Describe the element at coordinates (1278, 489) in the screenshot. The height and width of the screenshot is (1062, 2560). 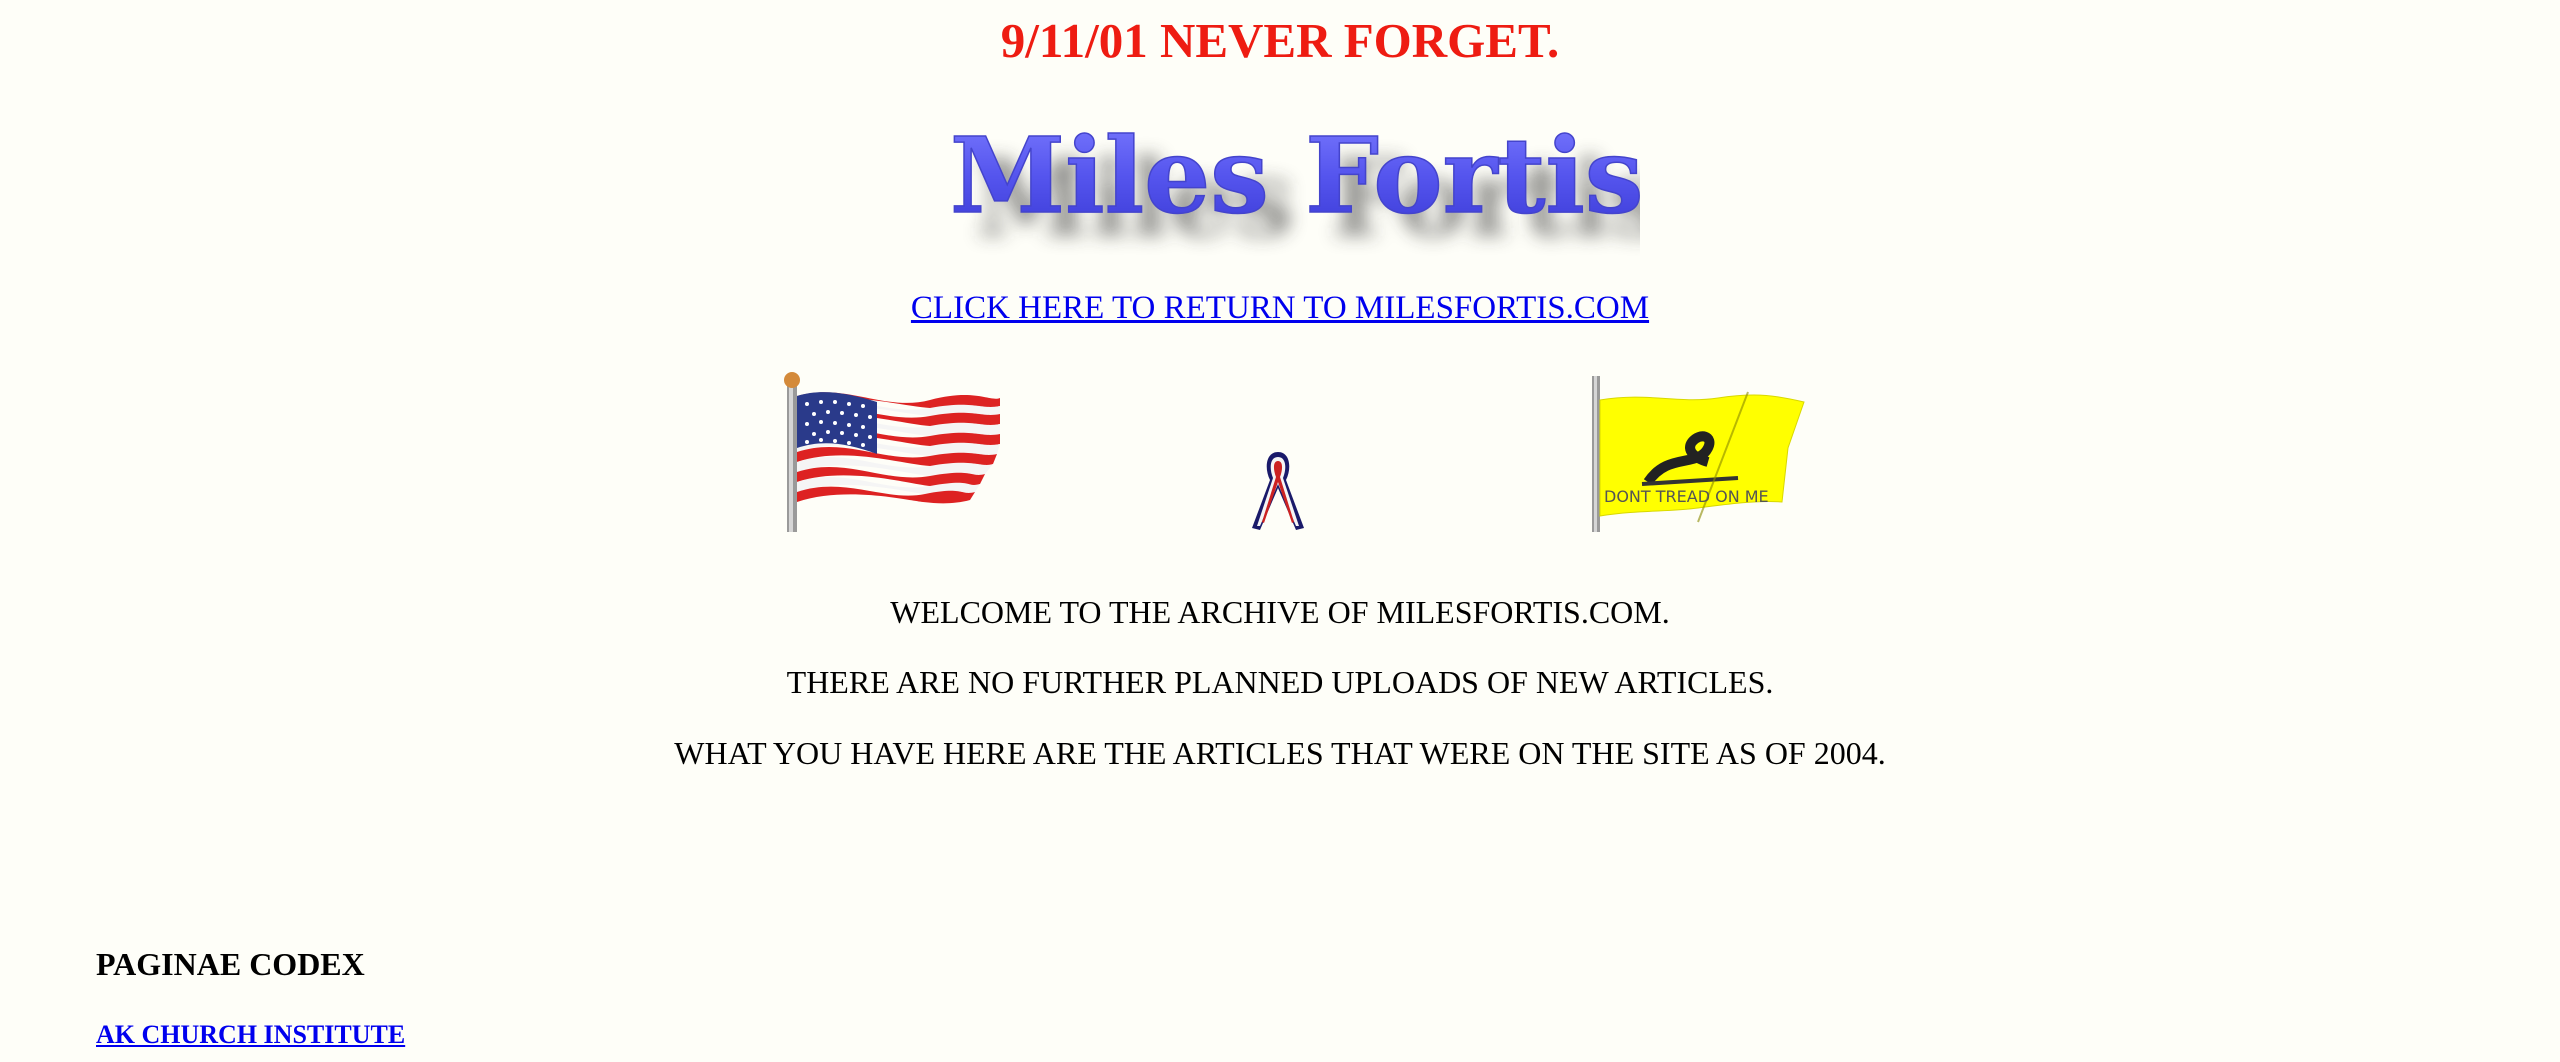
I see `red-white-blue-ribbon-icon` at that location.